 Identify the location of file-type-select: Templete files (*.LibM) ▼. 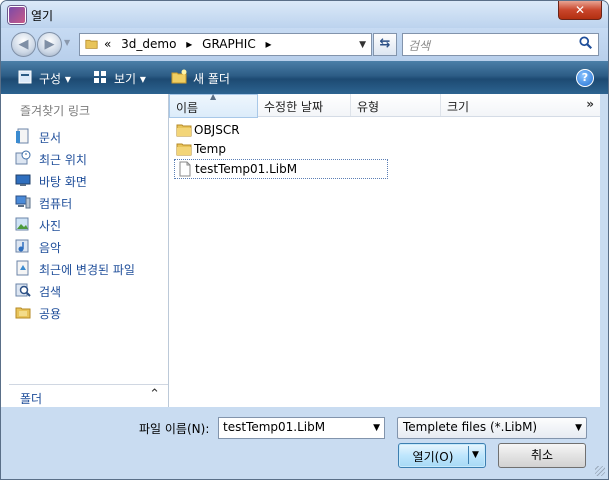
(492, 428).